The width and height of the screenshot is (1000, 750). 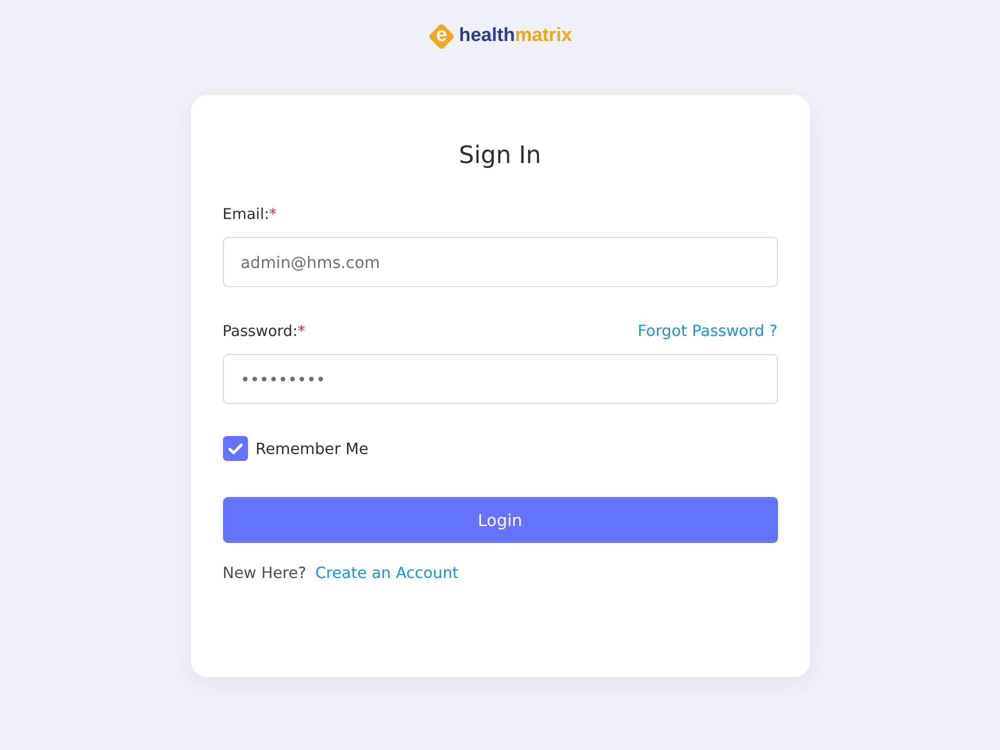 I want to click on logo: e healthmatrix, so click(x=500, y=36).